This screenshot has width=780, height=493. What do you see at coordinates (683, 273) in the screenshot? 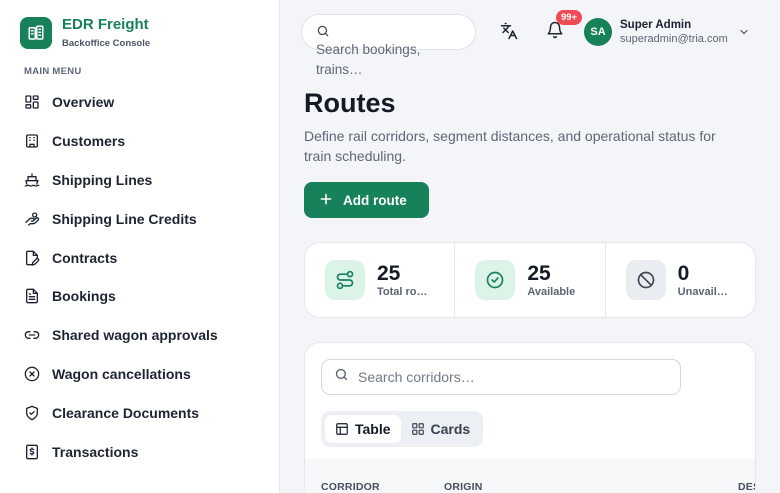
I see `stat-value: 0` at bounding box center [683, 273].